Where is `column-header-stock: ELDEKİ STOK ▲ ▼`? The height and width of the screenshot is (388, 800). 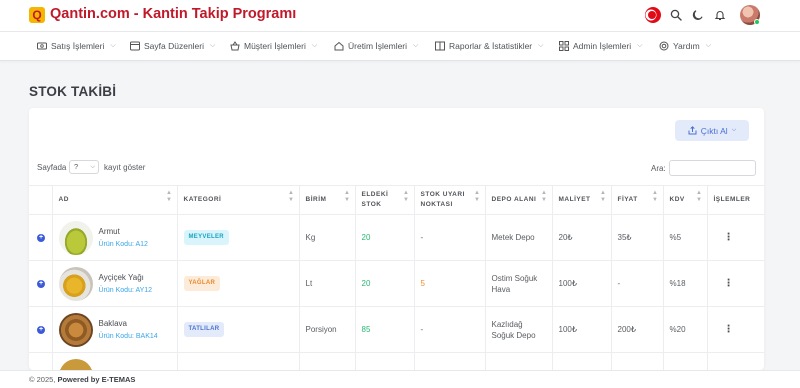
column-header-stock: ELDEKİ STOK ▲ ▼ is located at coordinates (385, 200).